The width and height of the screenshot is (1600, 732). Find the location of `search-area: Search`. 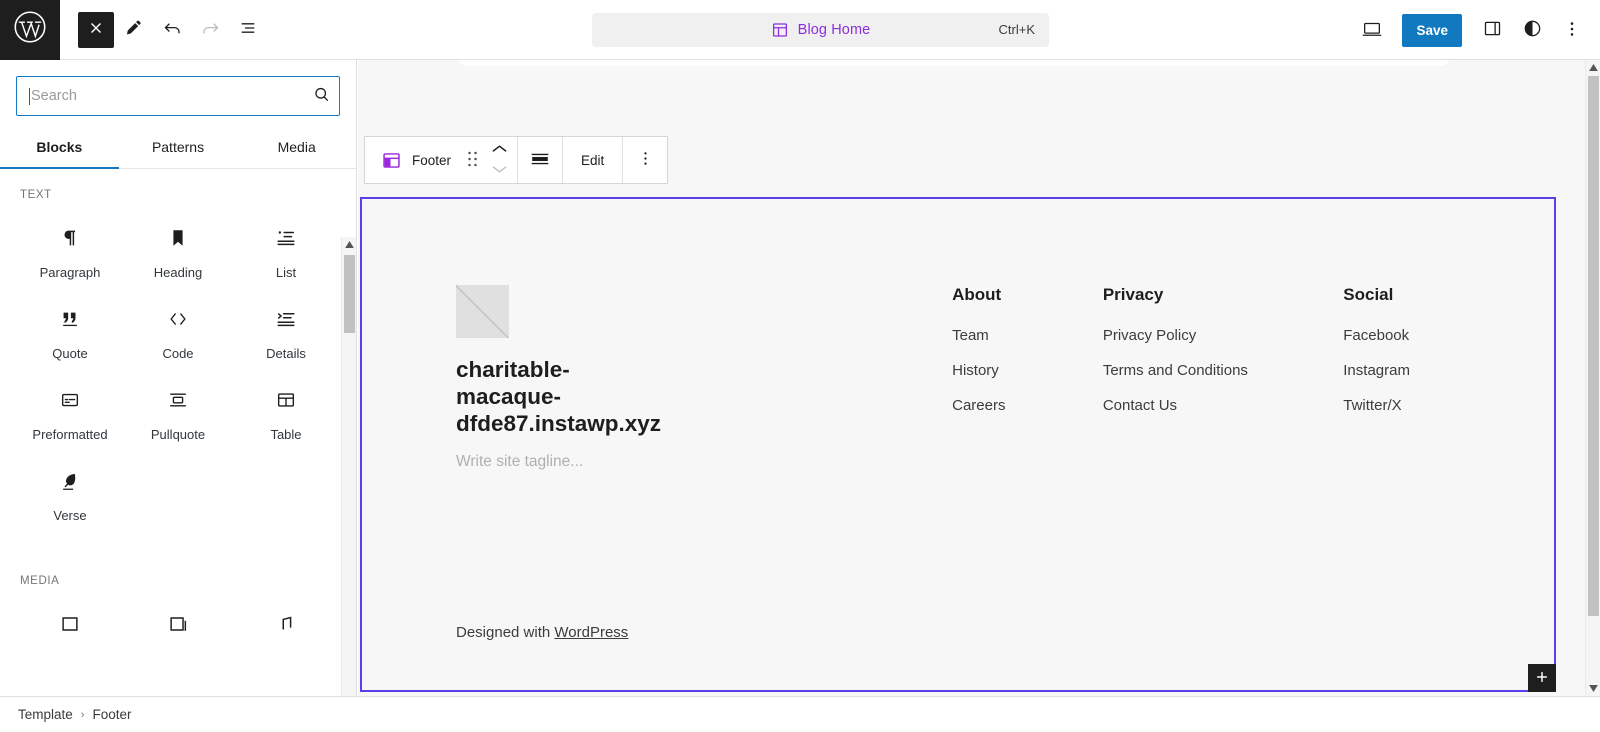

search-area: Search is located at coordinates (178, 88).